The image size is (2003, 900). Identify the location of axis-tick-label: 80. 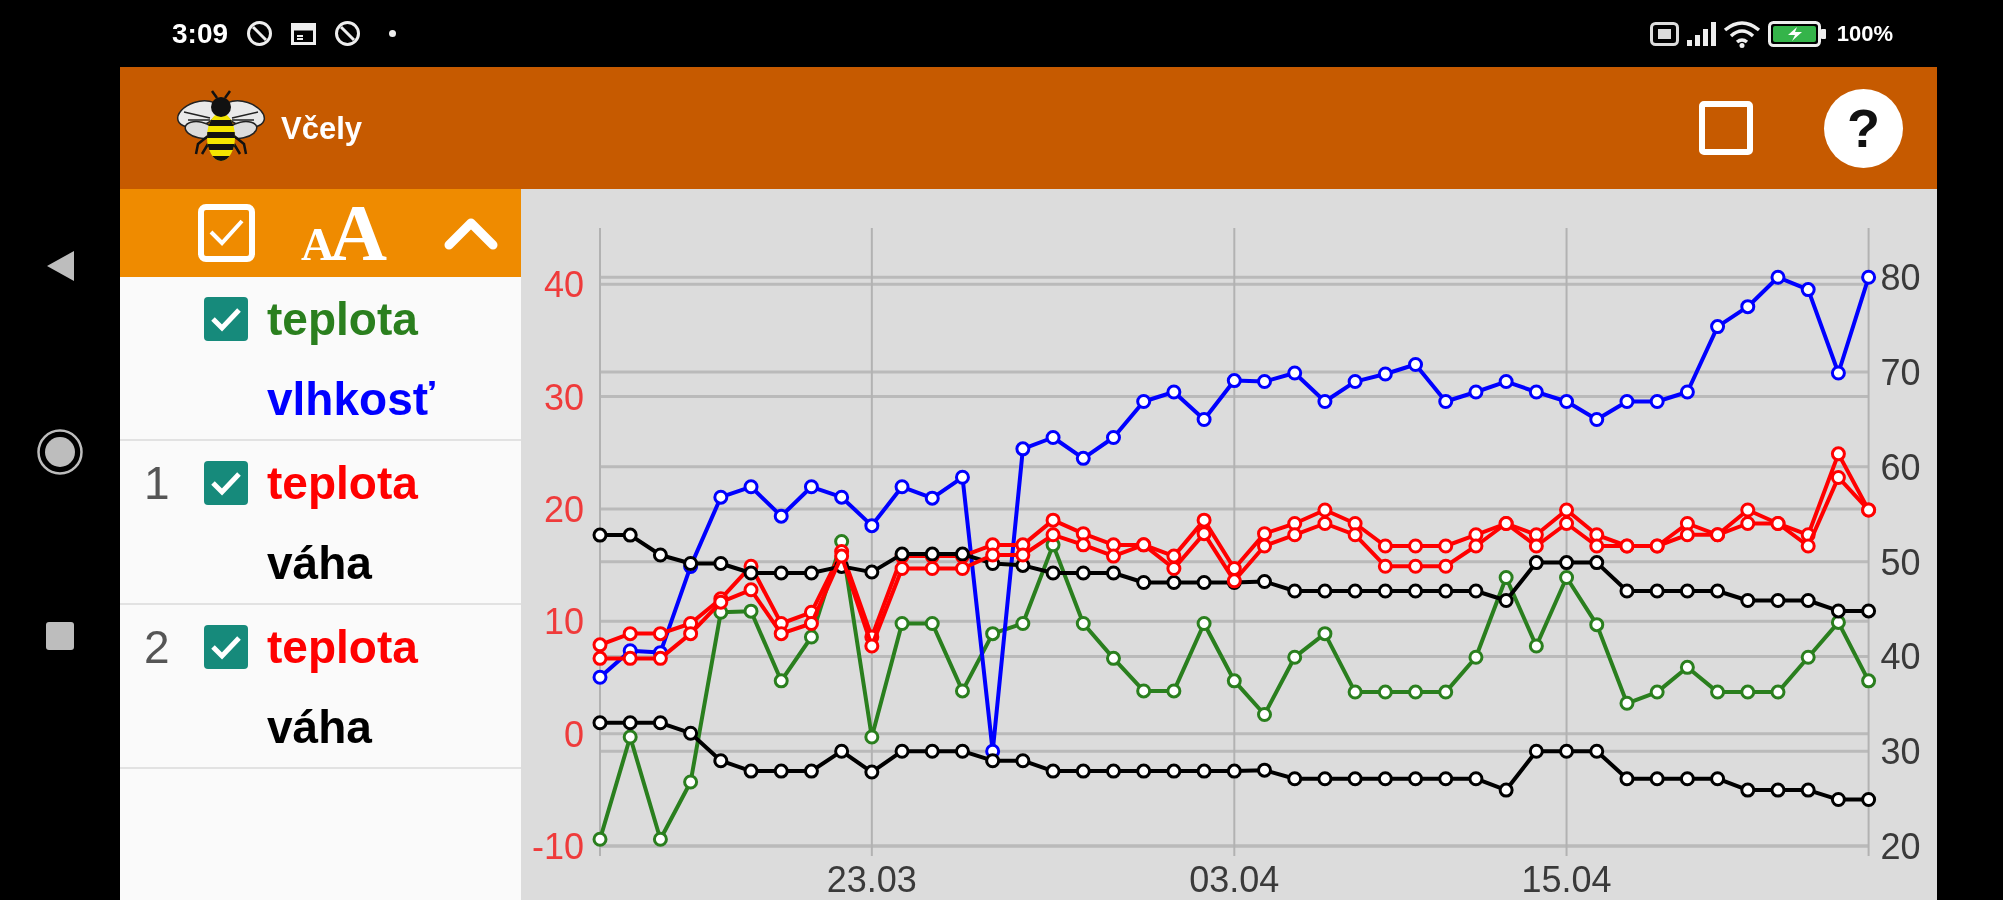
(1900, 278).